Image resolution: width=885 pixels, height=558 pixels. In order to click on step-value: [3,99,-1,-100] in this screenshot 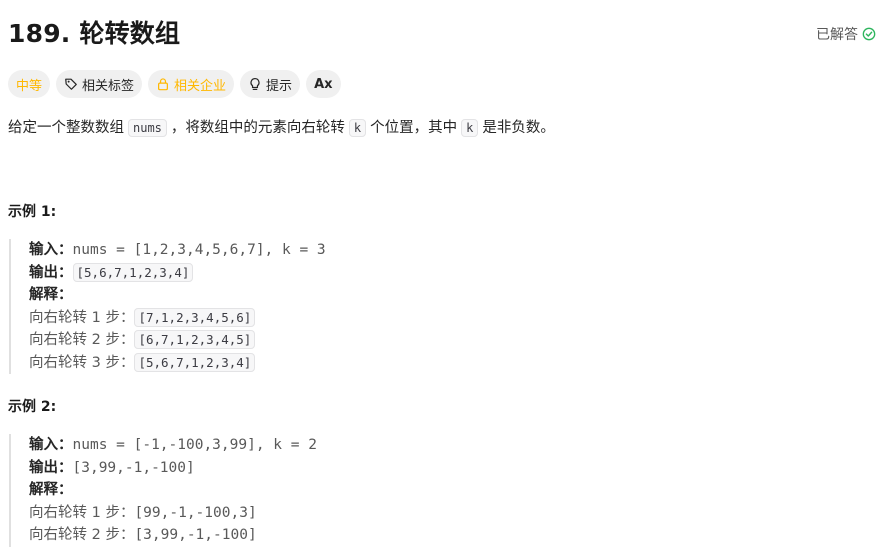, I will do `click(195, 535)`.